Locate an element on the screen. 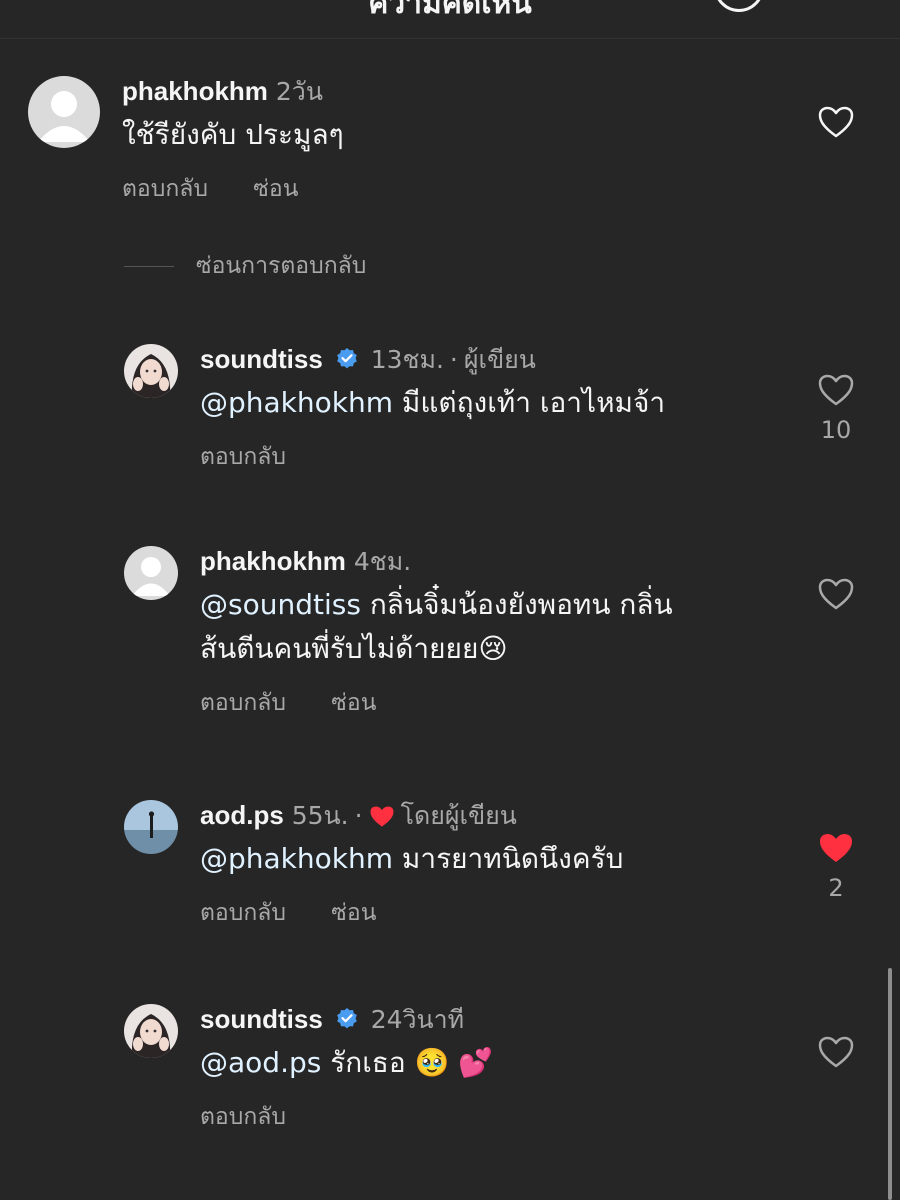 The image size is (900, 1200). heart-filled-icon is located at coordinates (836, 848).